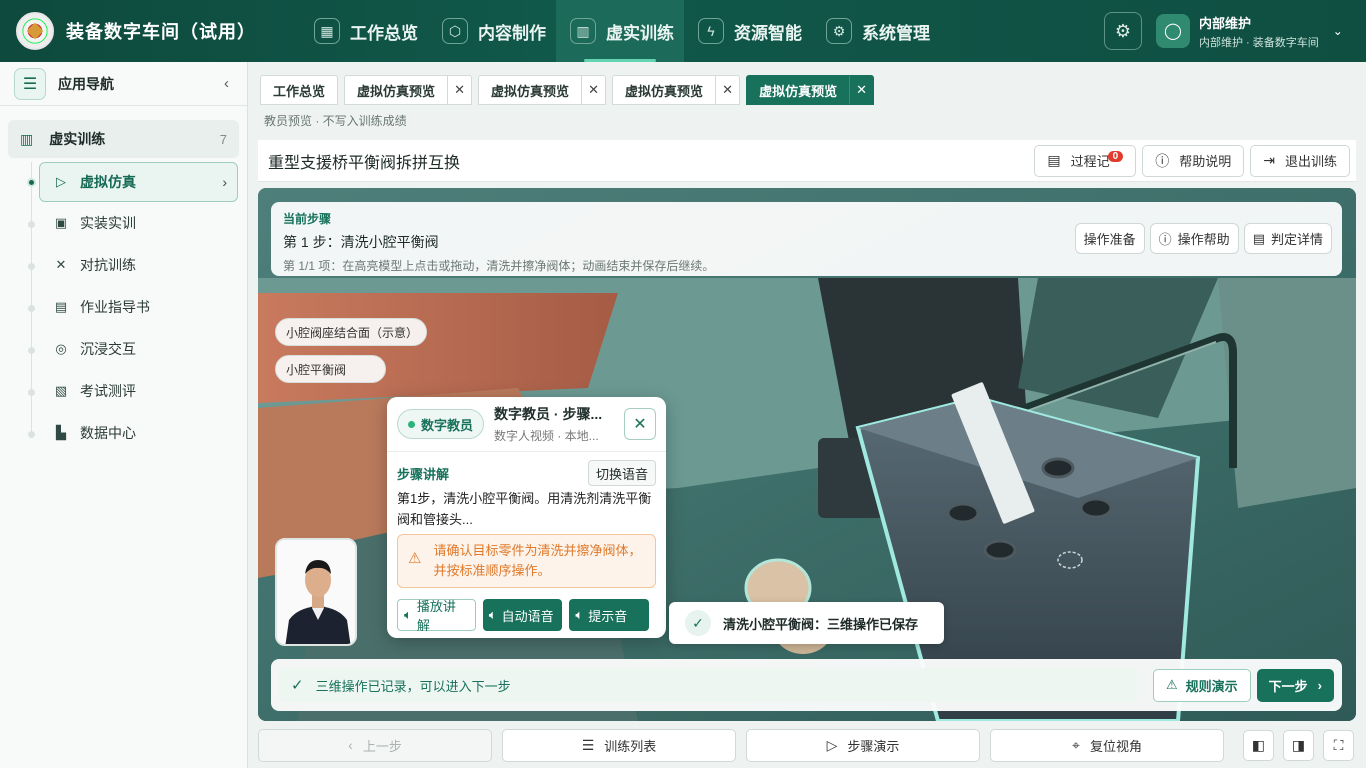 The image size is (1366, 768). Describe the element at coordinates (299, 90) in the screenshot. I see `tab-overview: 工作总览` at that location.